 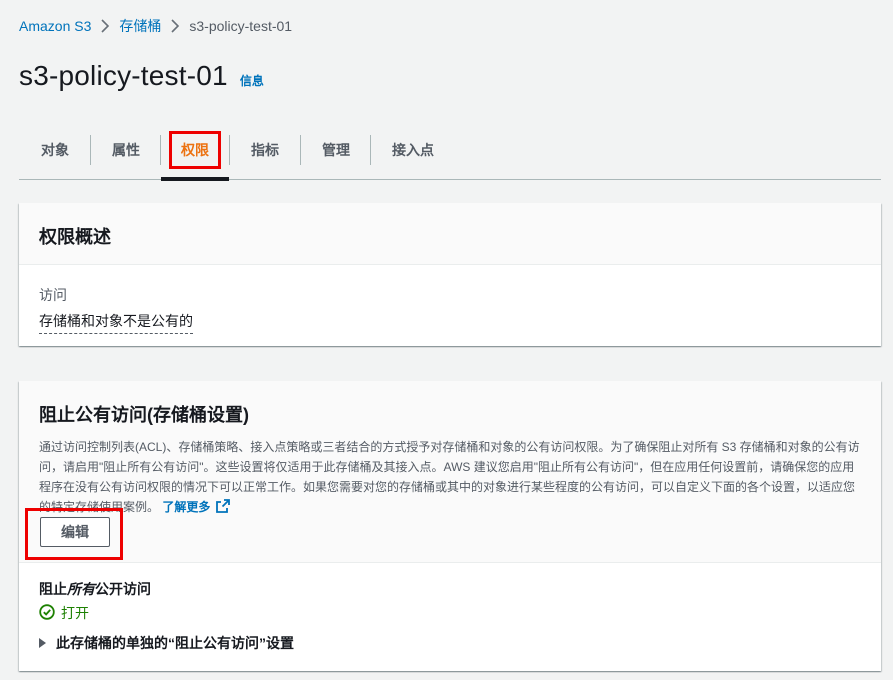 I want to click on page-title: s3-policy-test-01, so click(x=123, y=75).